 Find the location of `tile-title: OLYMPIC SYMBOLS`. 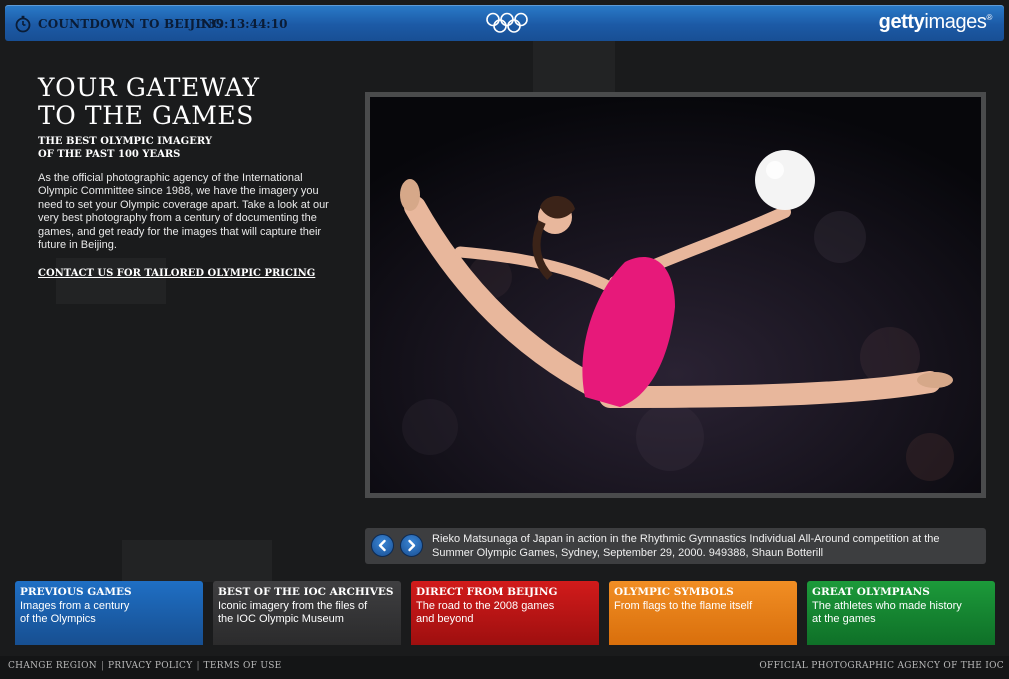

tile-title: OLYMPIC SYMBOLS is located at coordinates (674, 592).